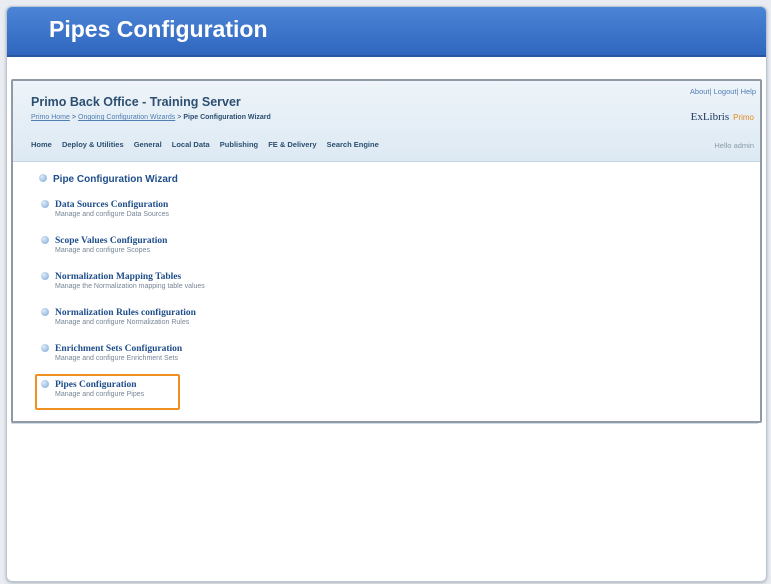 The width and height of the screenshot is (771, 584). What do you see at coordinates (734, 145) in the screenshot?
I see `user-greeting: Hello admin` at bounding box center [734, 145].